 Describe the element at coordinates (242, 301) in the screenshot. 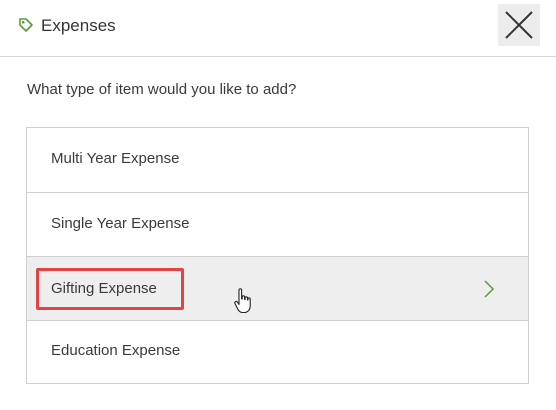

I see `hand-cursor-icon` at that location.